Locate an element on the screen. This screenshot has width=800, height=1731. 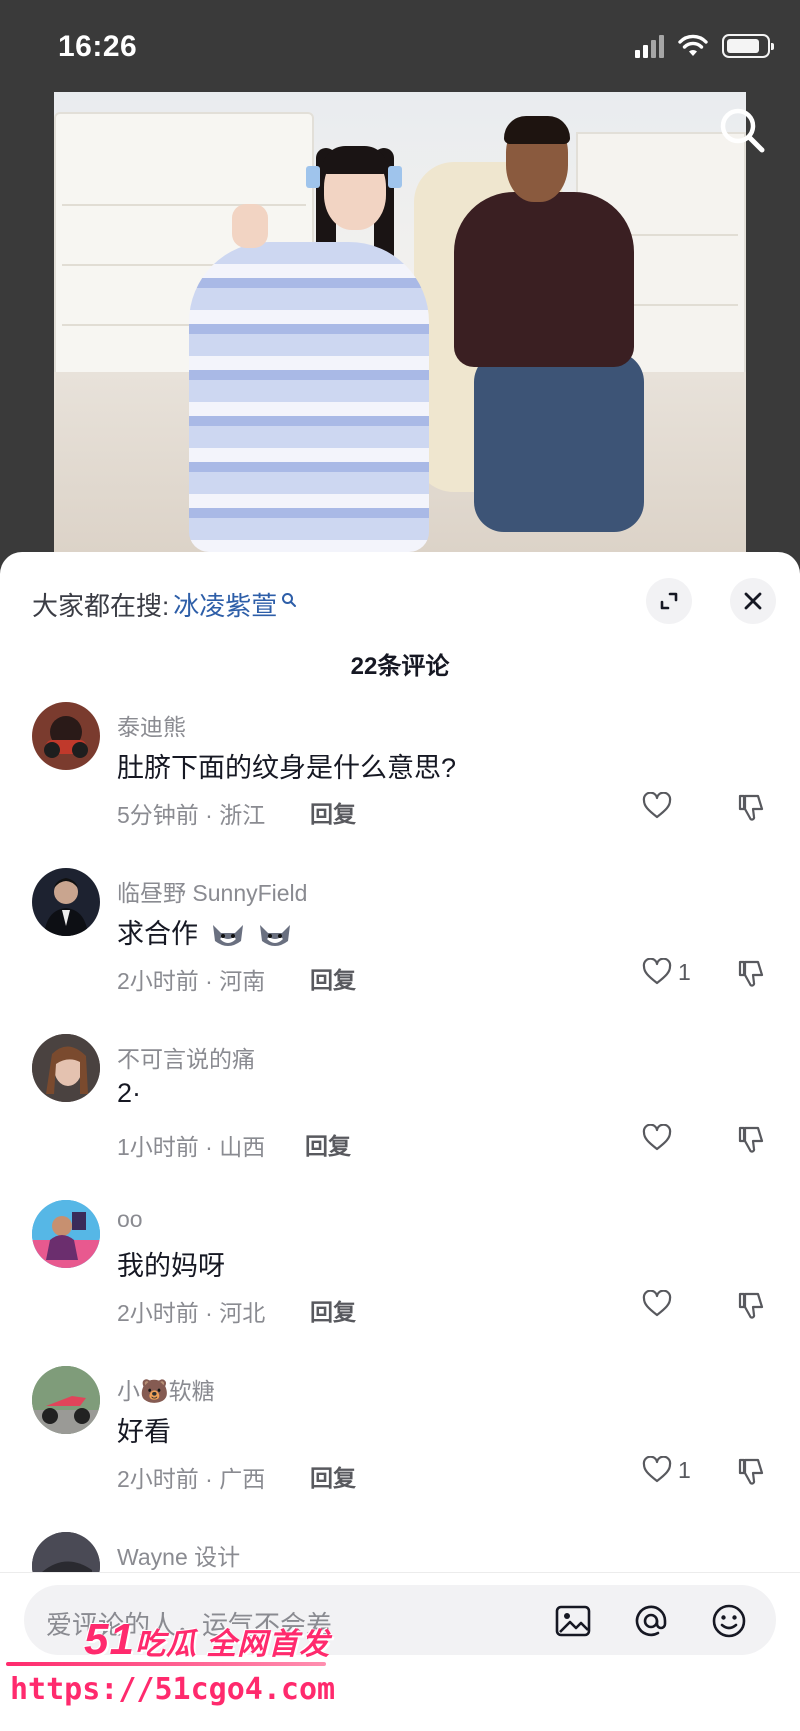
comment-text: 2· is located at coordinates (129, 1093).